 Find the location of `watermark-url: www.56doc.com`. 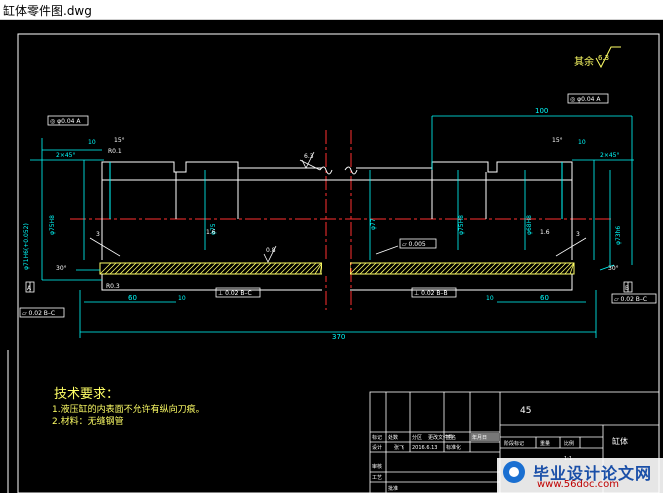

watermark-url: www.56doc.com is located at coordinates (578, 484).